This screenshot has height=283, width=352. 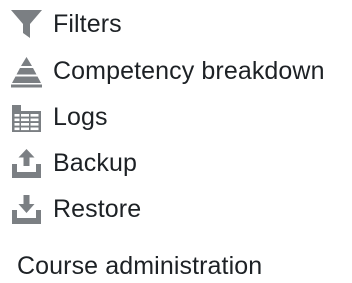 What do you see at coordinates (26, 163) in the screenshot?
I see `upload-tray-icon` at bounding box center [26, 163].